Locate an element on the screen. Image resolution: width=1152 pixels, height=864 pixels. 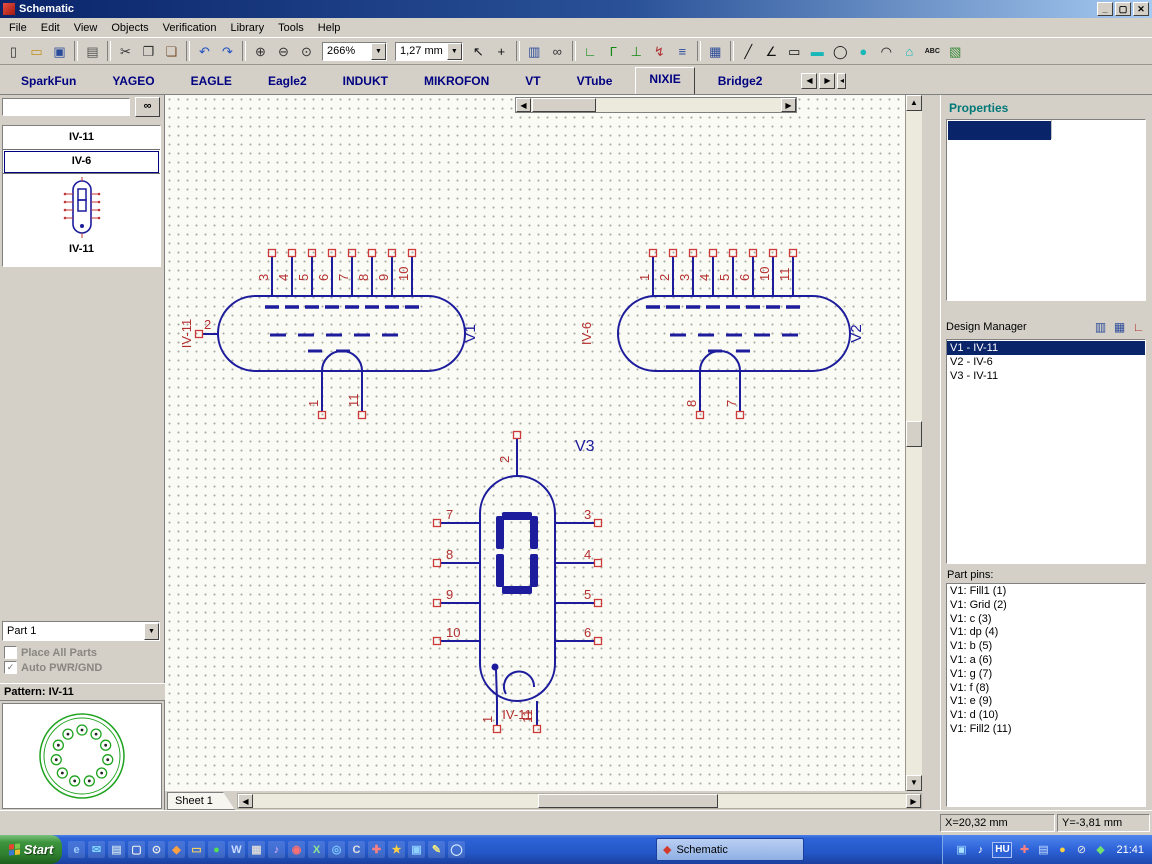
quicklaunch-first-aid-icon: ✚ is located at coordinates (376, 849).